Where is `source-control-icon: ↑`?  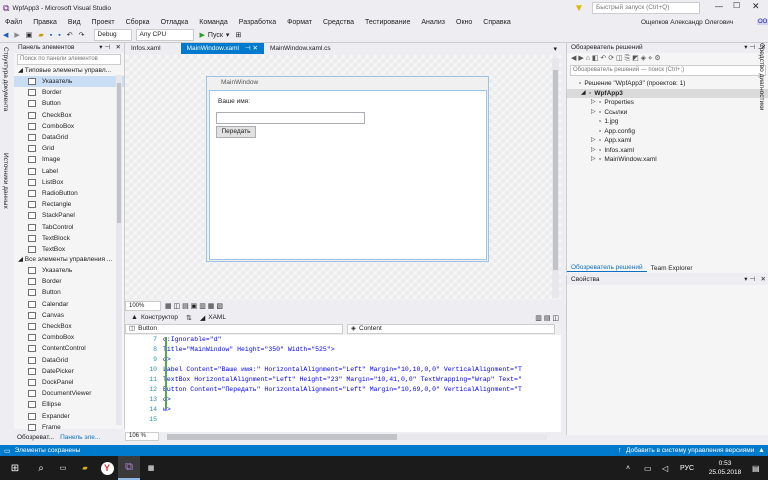 source-control-icon: ↑ is located at coordinates (620, 450).